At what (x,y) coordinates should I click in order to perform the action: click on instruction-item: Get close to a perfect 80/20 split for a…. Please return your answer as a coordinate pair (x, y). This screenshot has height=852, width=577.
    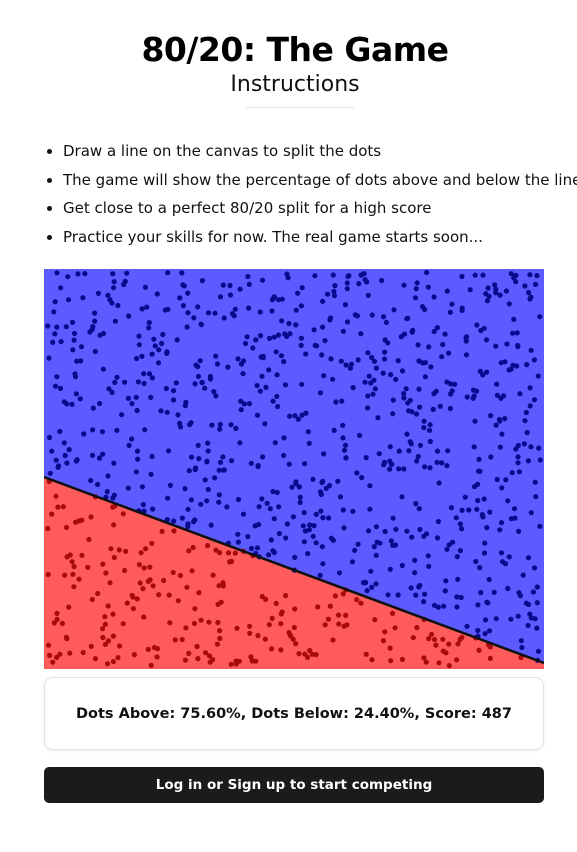
    Looking at the image, I should click on (320, 208).